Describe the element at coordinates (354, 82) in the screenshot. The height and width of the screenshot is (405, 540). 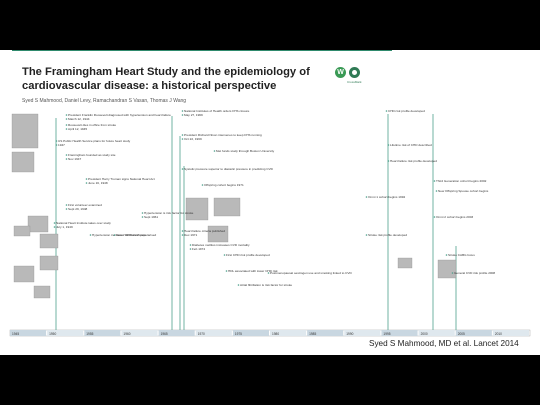
I see `crossmark-caption: CrossMark` at that location.